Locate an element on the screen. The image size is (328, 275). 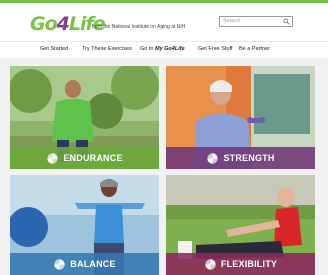
strength-banner: STRENGTH is located at coordinates (240, 158).